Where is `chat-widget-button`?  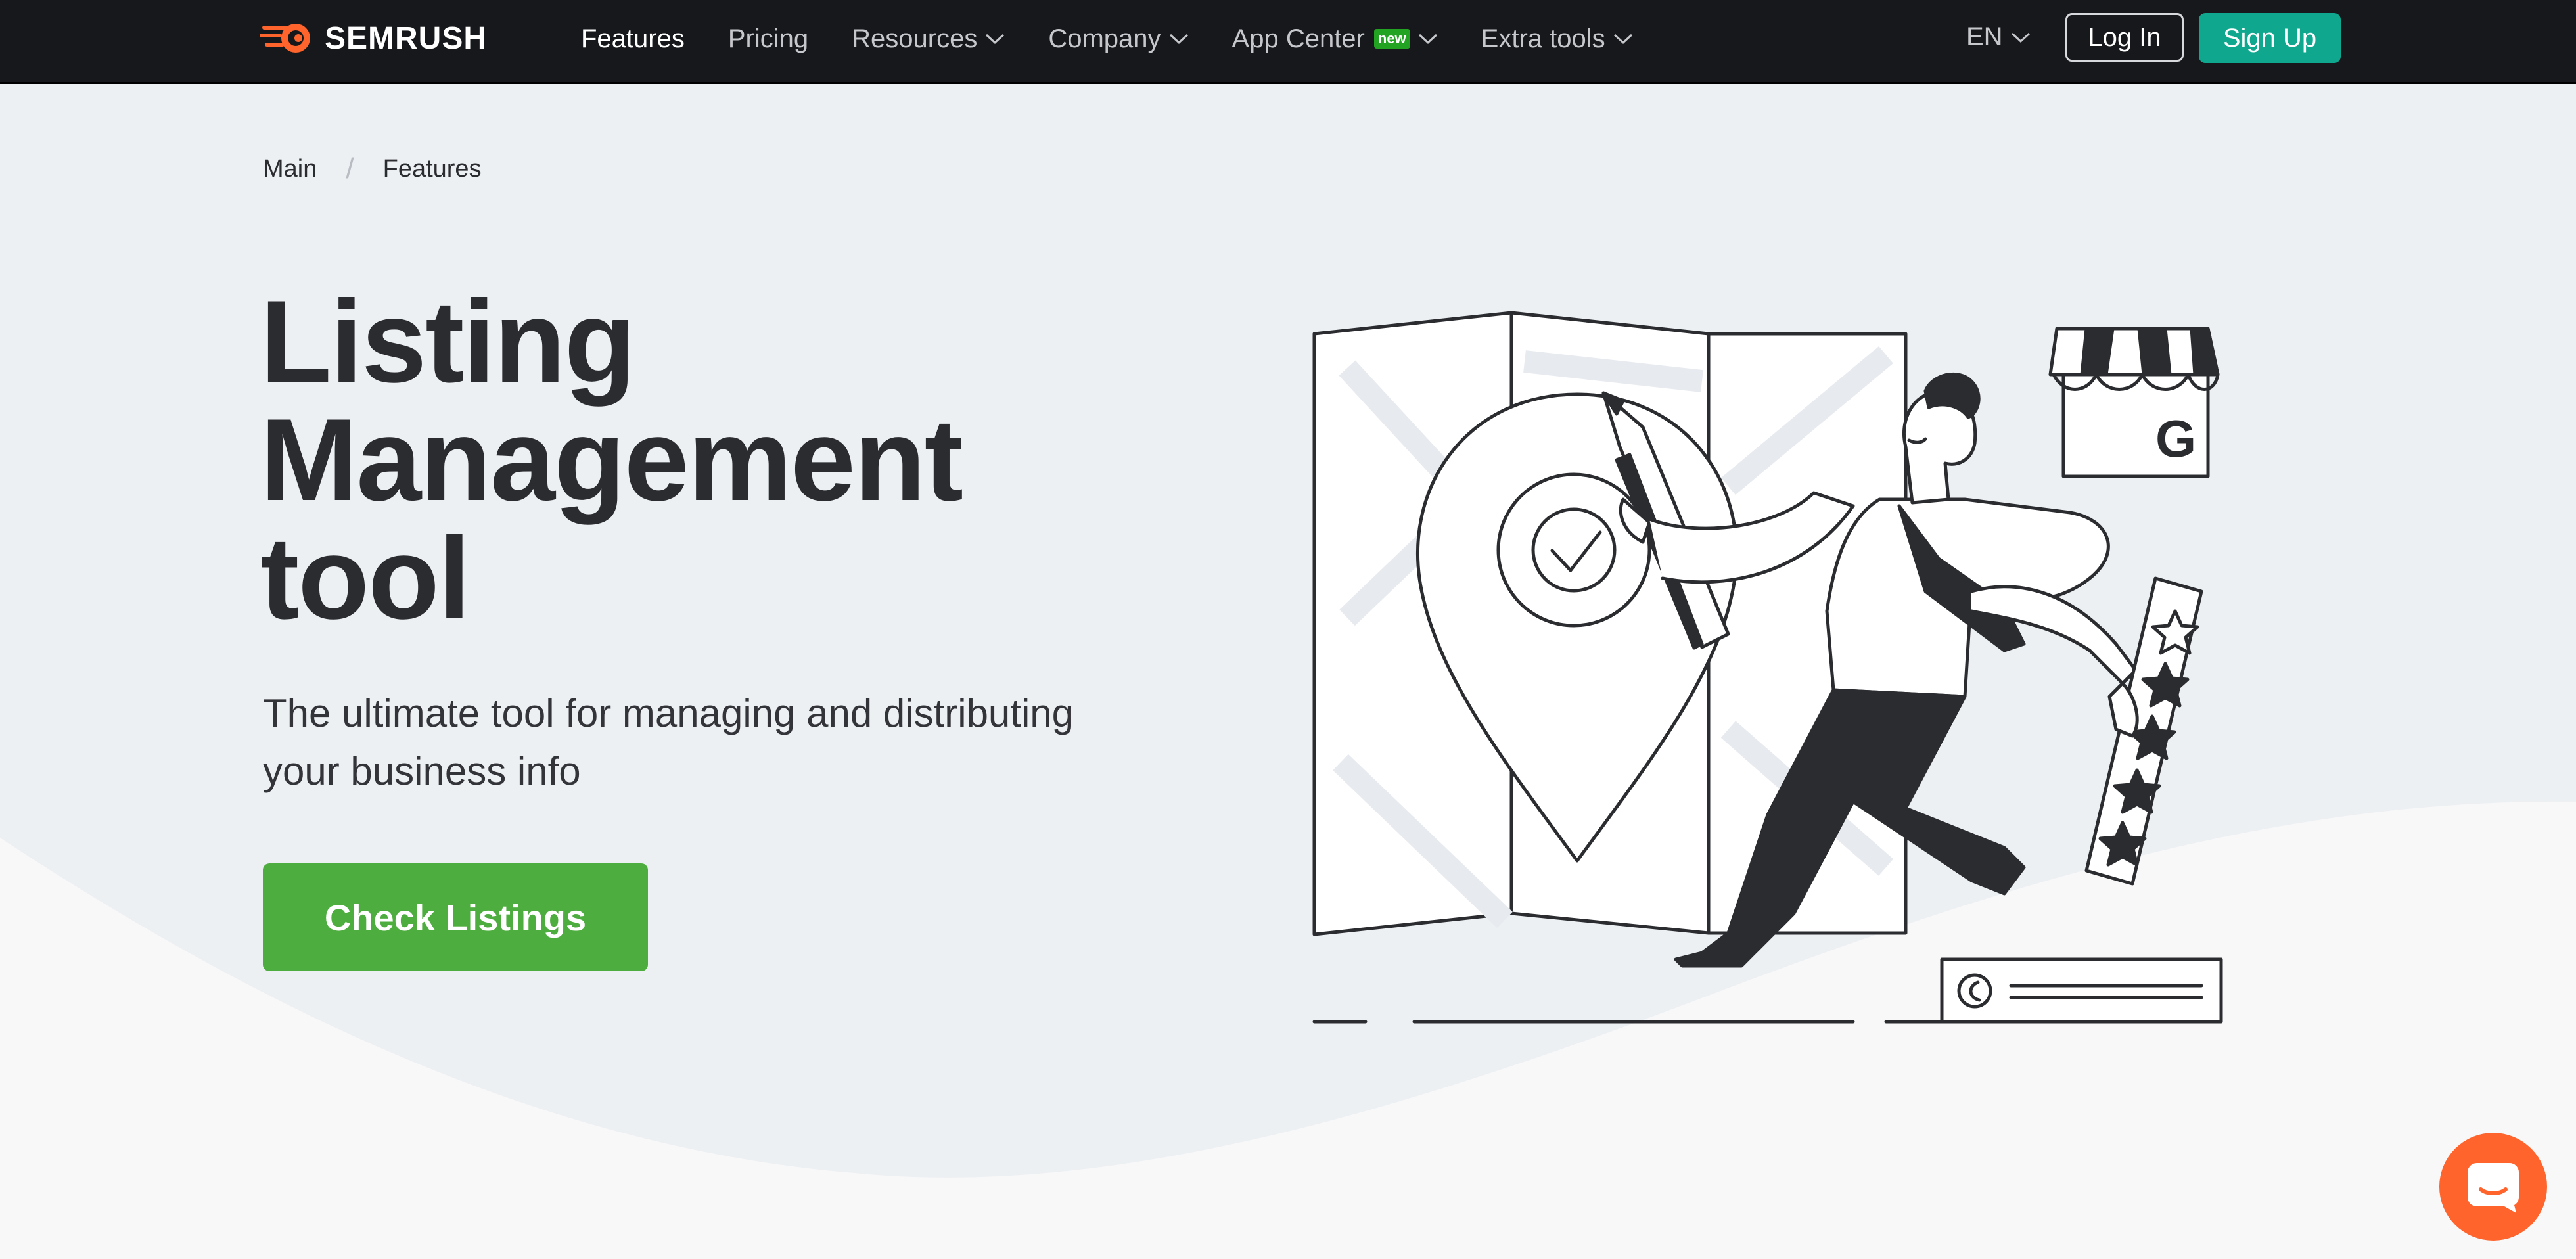
chat-widget-button is located at coordinates (2493, 1187).